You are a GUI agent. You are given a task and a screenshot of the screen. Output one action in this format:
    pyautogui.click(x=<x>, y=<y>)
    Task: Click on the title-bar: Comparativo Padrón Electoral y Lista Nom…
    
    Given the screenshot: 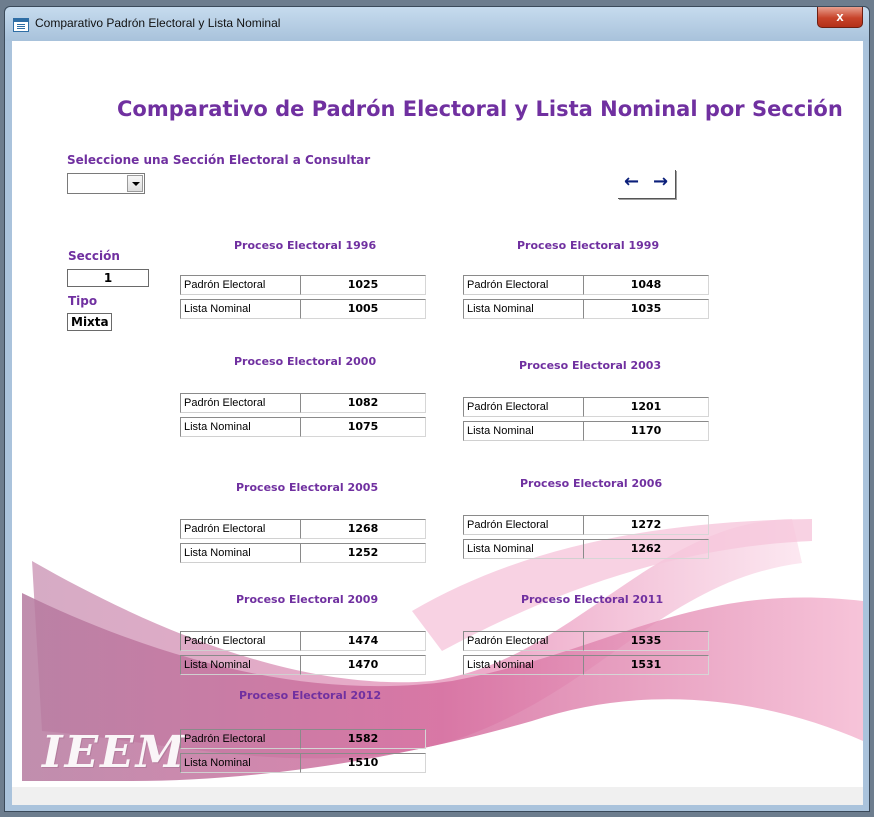 What is the action you would take?
    pyautogui.click(x=437, y=24)
    